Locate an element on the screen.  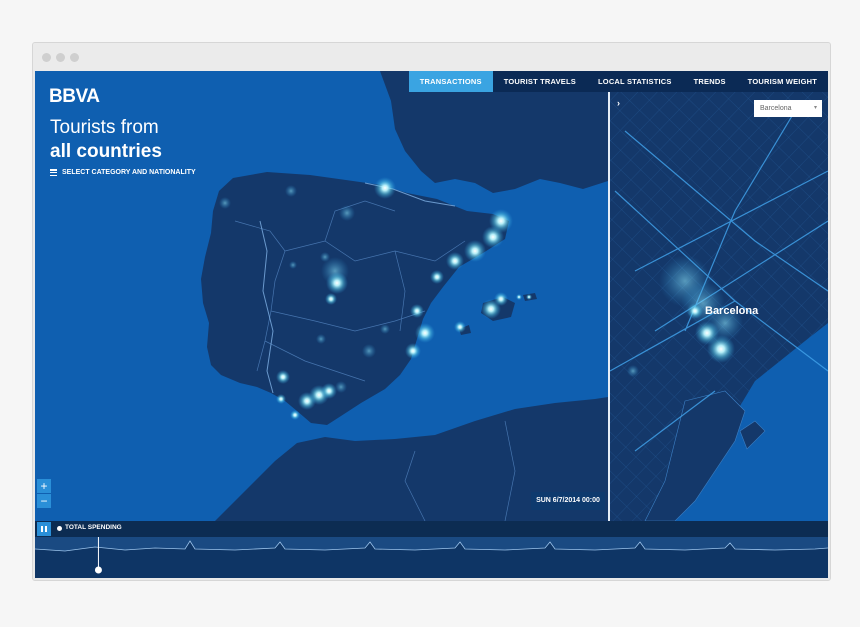
tab-local-statistics: LOCAL STATISTICS is located at coordinates (635, 81).